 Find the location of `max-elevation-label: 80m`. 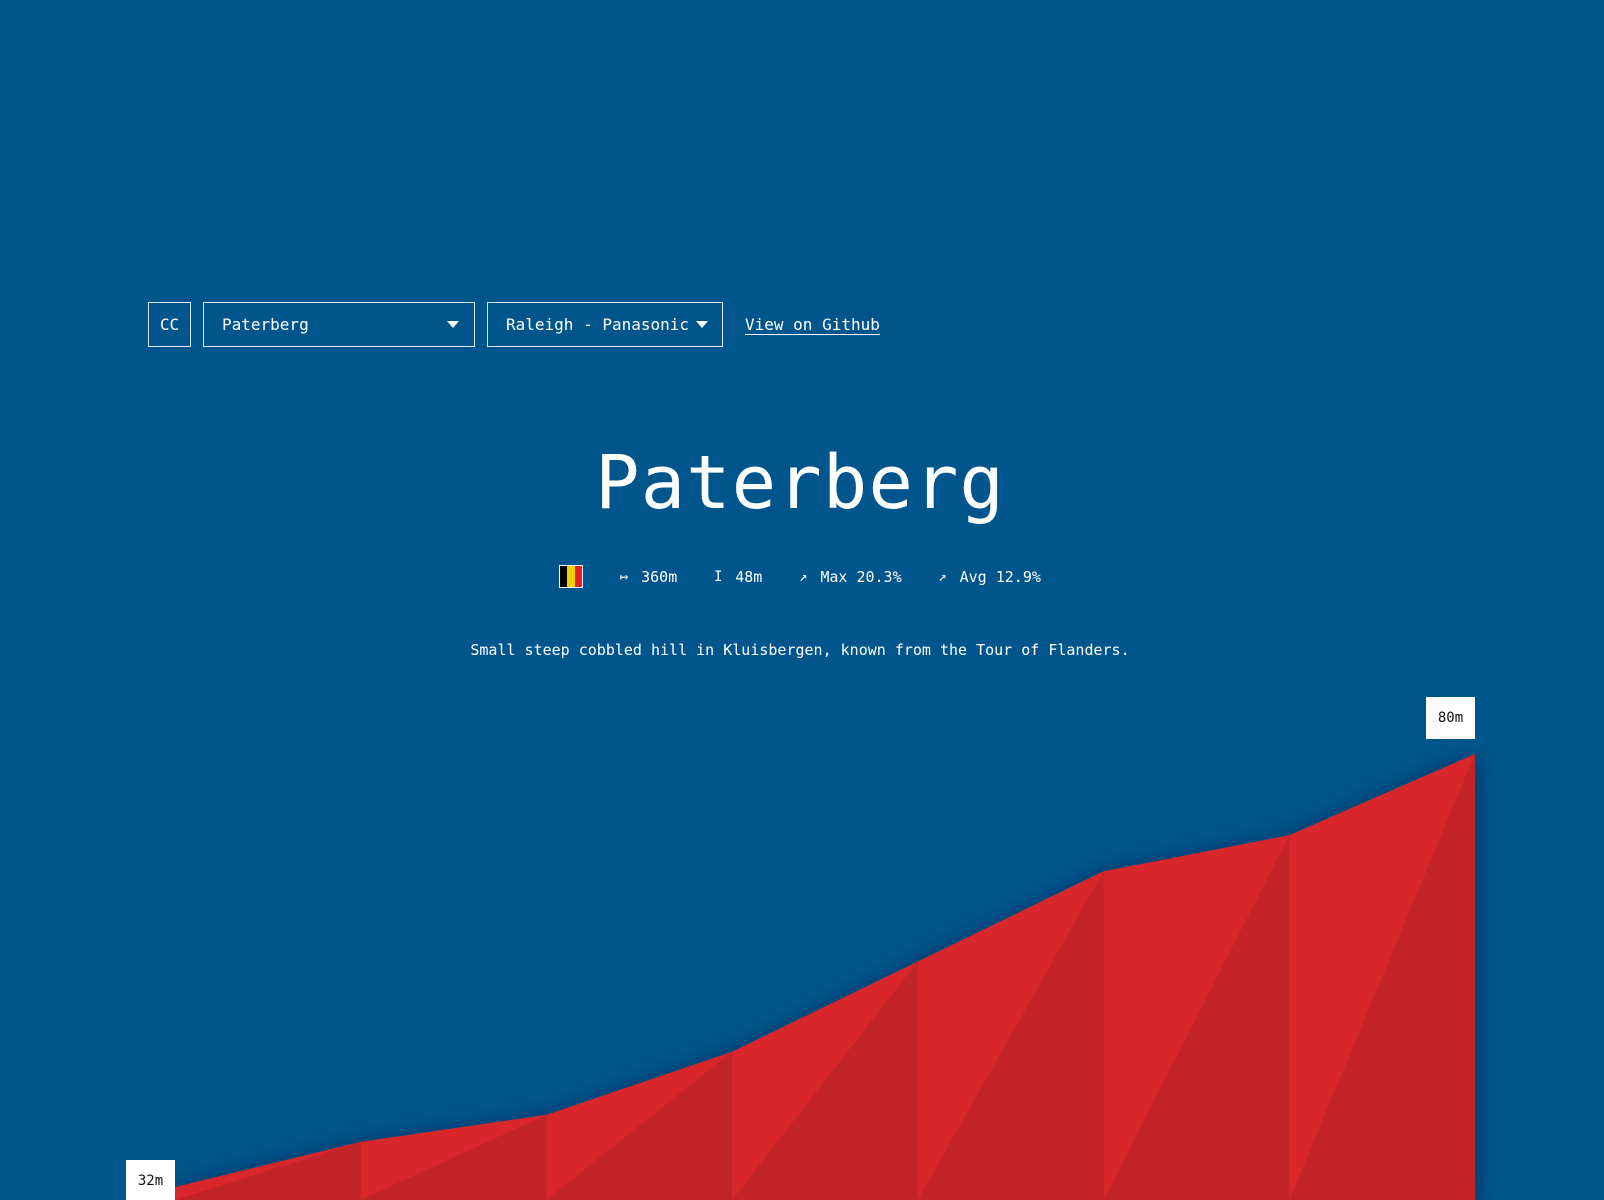

max-elevation-label: 80m is located at coordinates (1450, 718).